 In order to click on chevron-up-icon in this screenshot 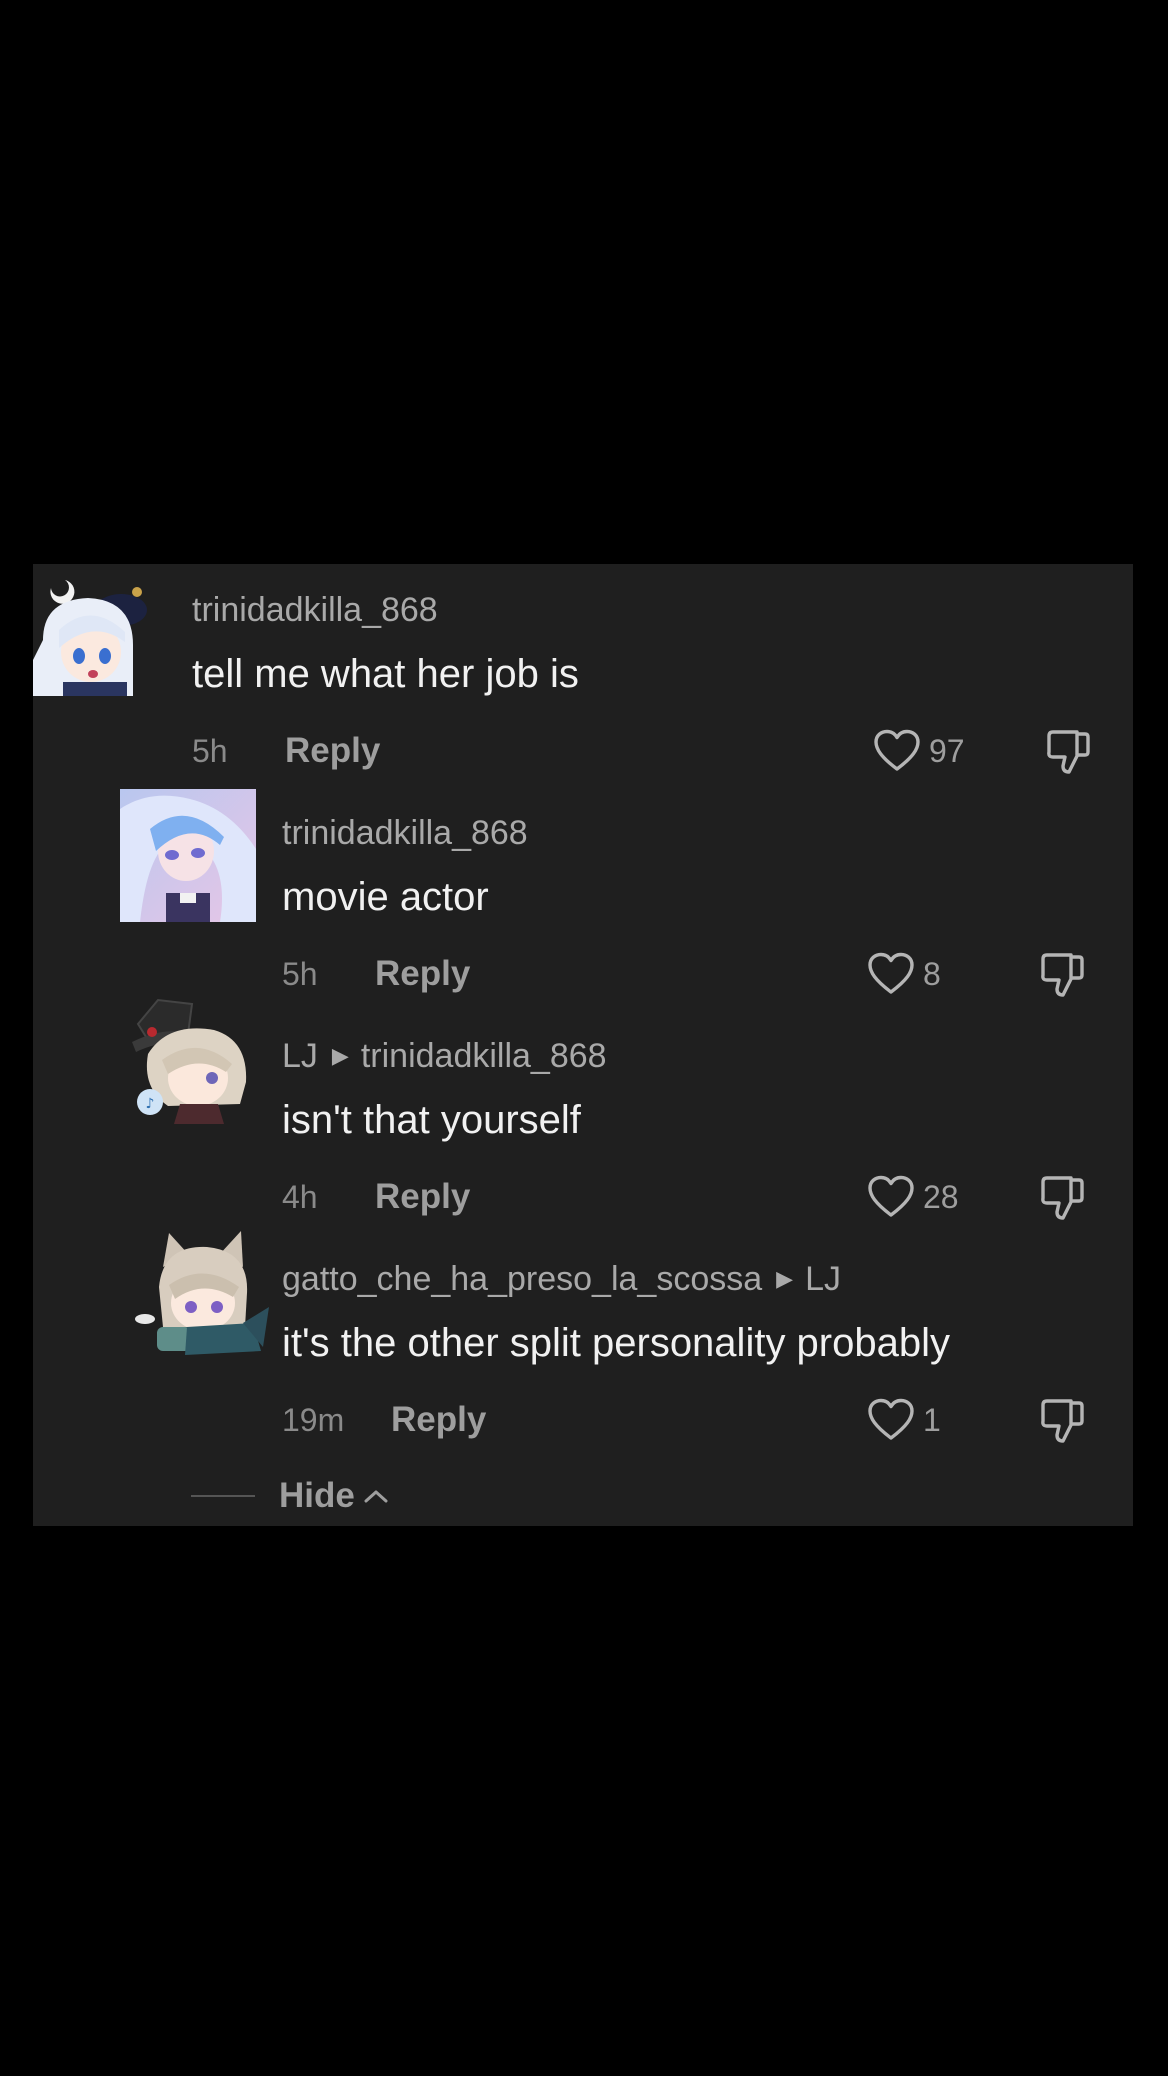, I will do `click(376, 1496)`.